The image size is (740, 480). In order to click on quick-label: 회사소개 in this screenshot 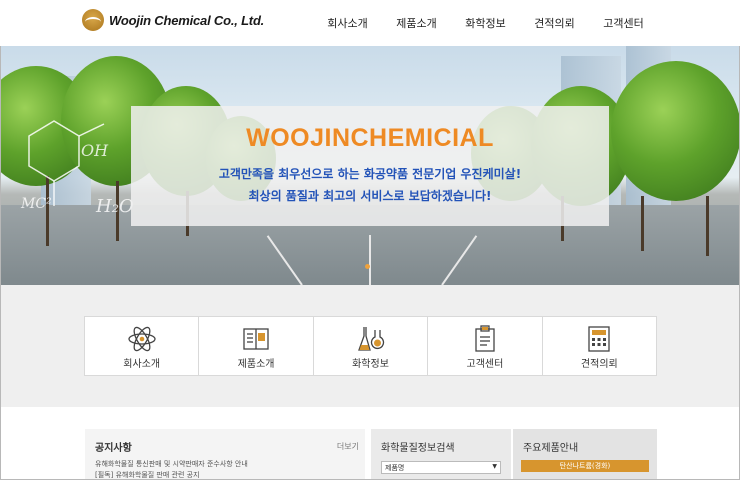, I will do `click(142, 364)`.